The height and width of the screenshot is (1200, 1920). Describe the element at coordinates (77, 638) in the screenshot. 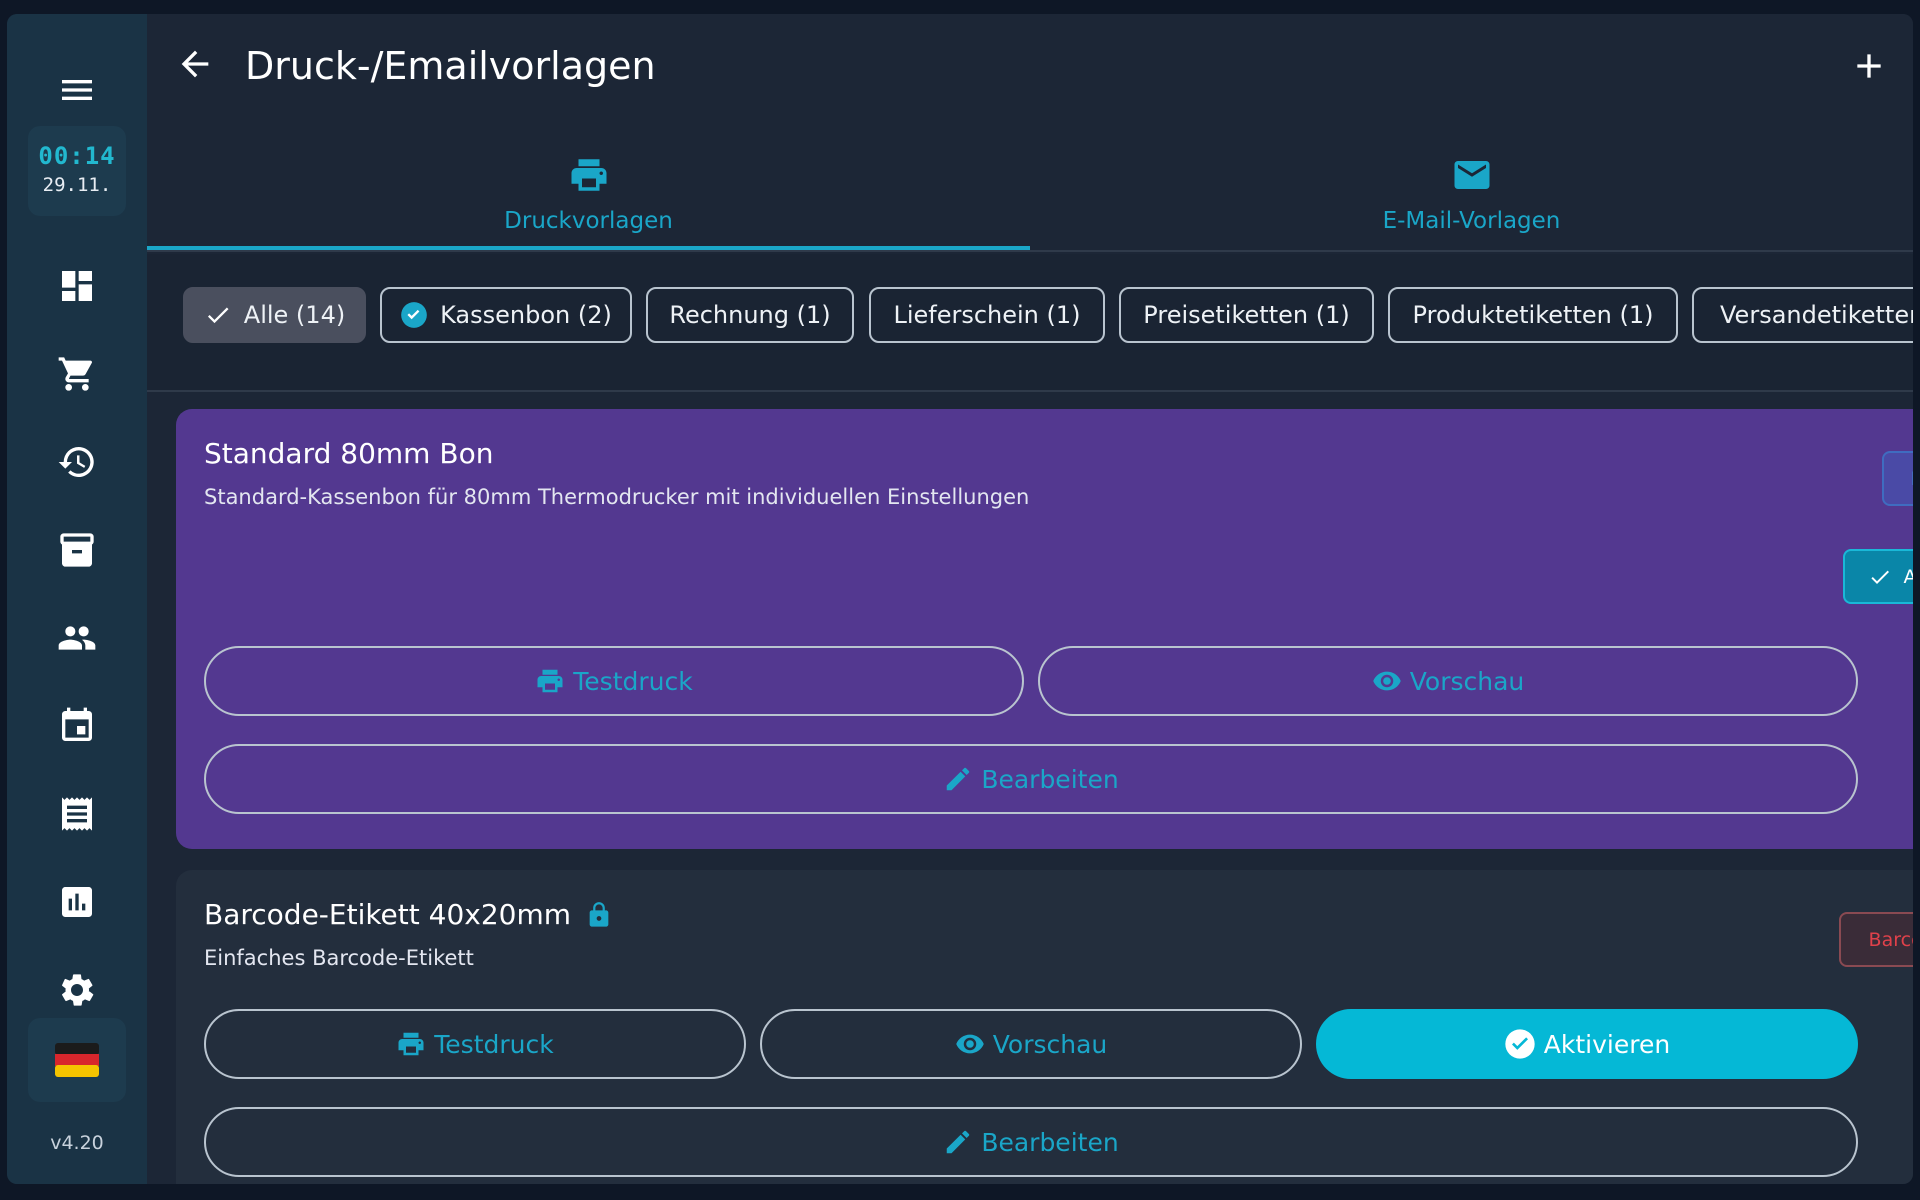

I see `people-icon` at that location.